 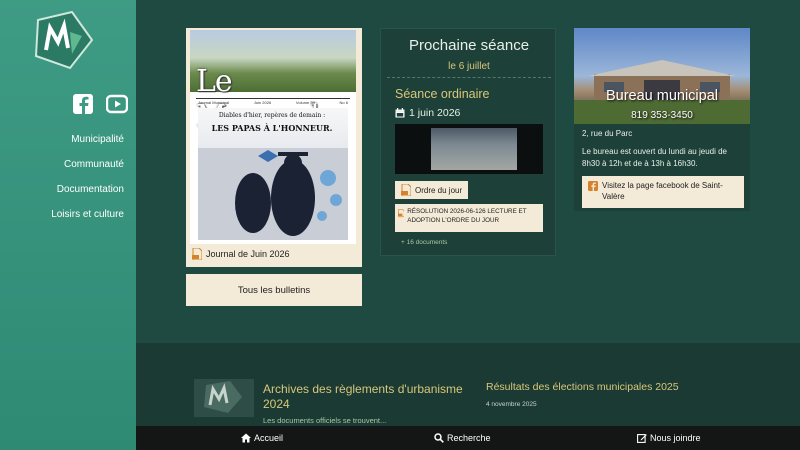 What do you see at coordinates (662, 96) in the screenshot?
I see `town-office-title: Bureau municipal` at bounding box center [662, 96].